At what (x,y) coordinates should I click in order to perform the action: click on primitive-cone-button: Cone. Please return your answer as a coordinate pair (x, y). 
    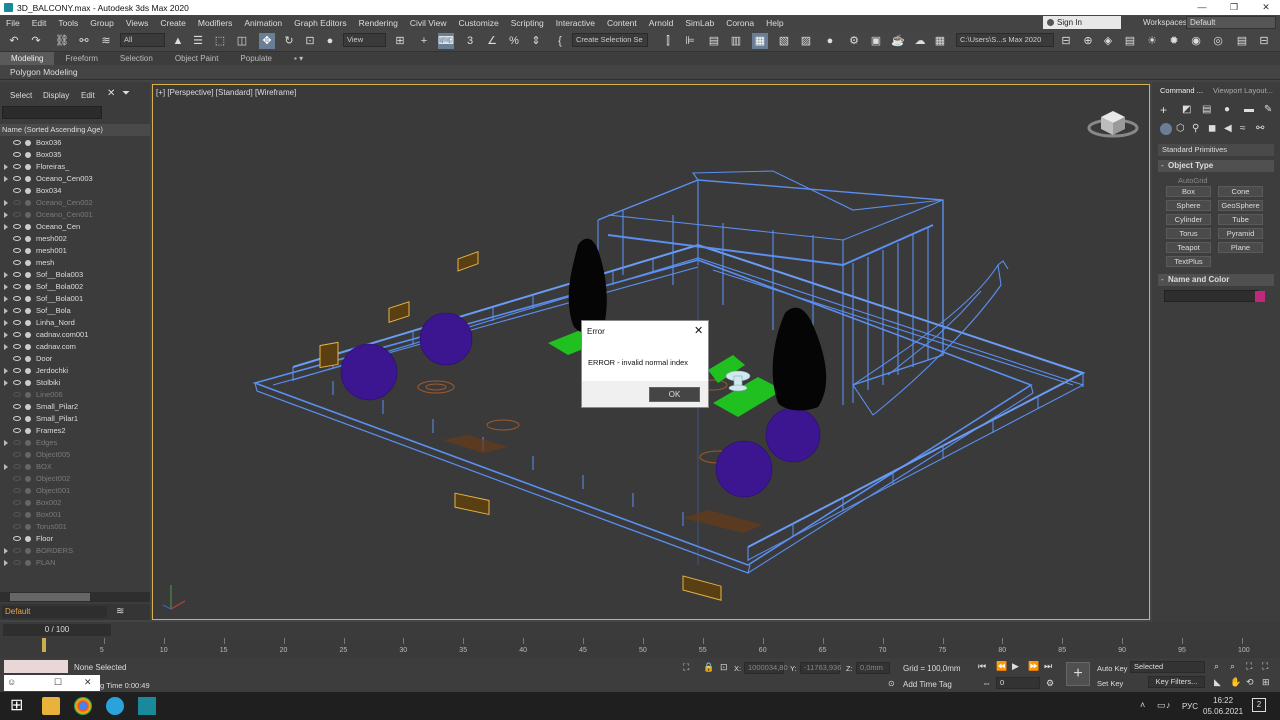
    Looking at the image, I should click on (1240, 191).